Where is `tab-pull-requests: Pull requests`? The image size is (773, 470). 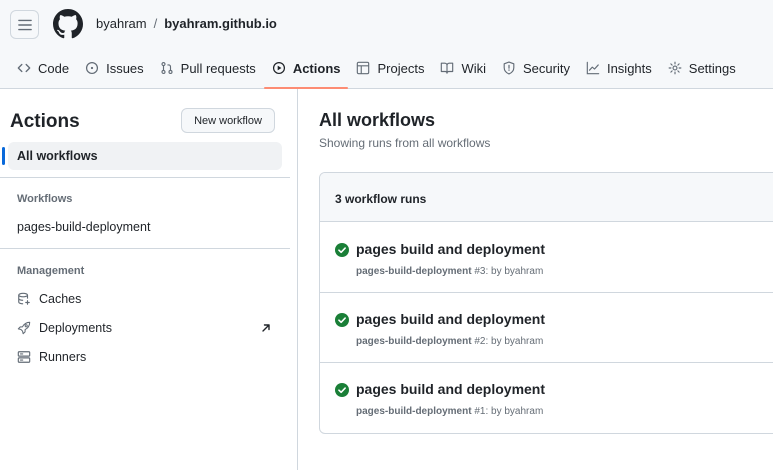 tab-pull-requests: Pull requests is located at coordinates (208, 68).